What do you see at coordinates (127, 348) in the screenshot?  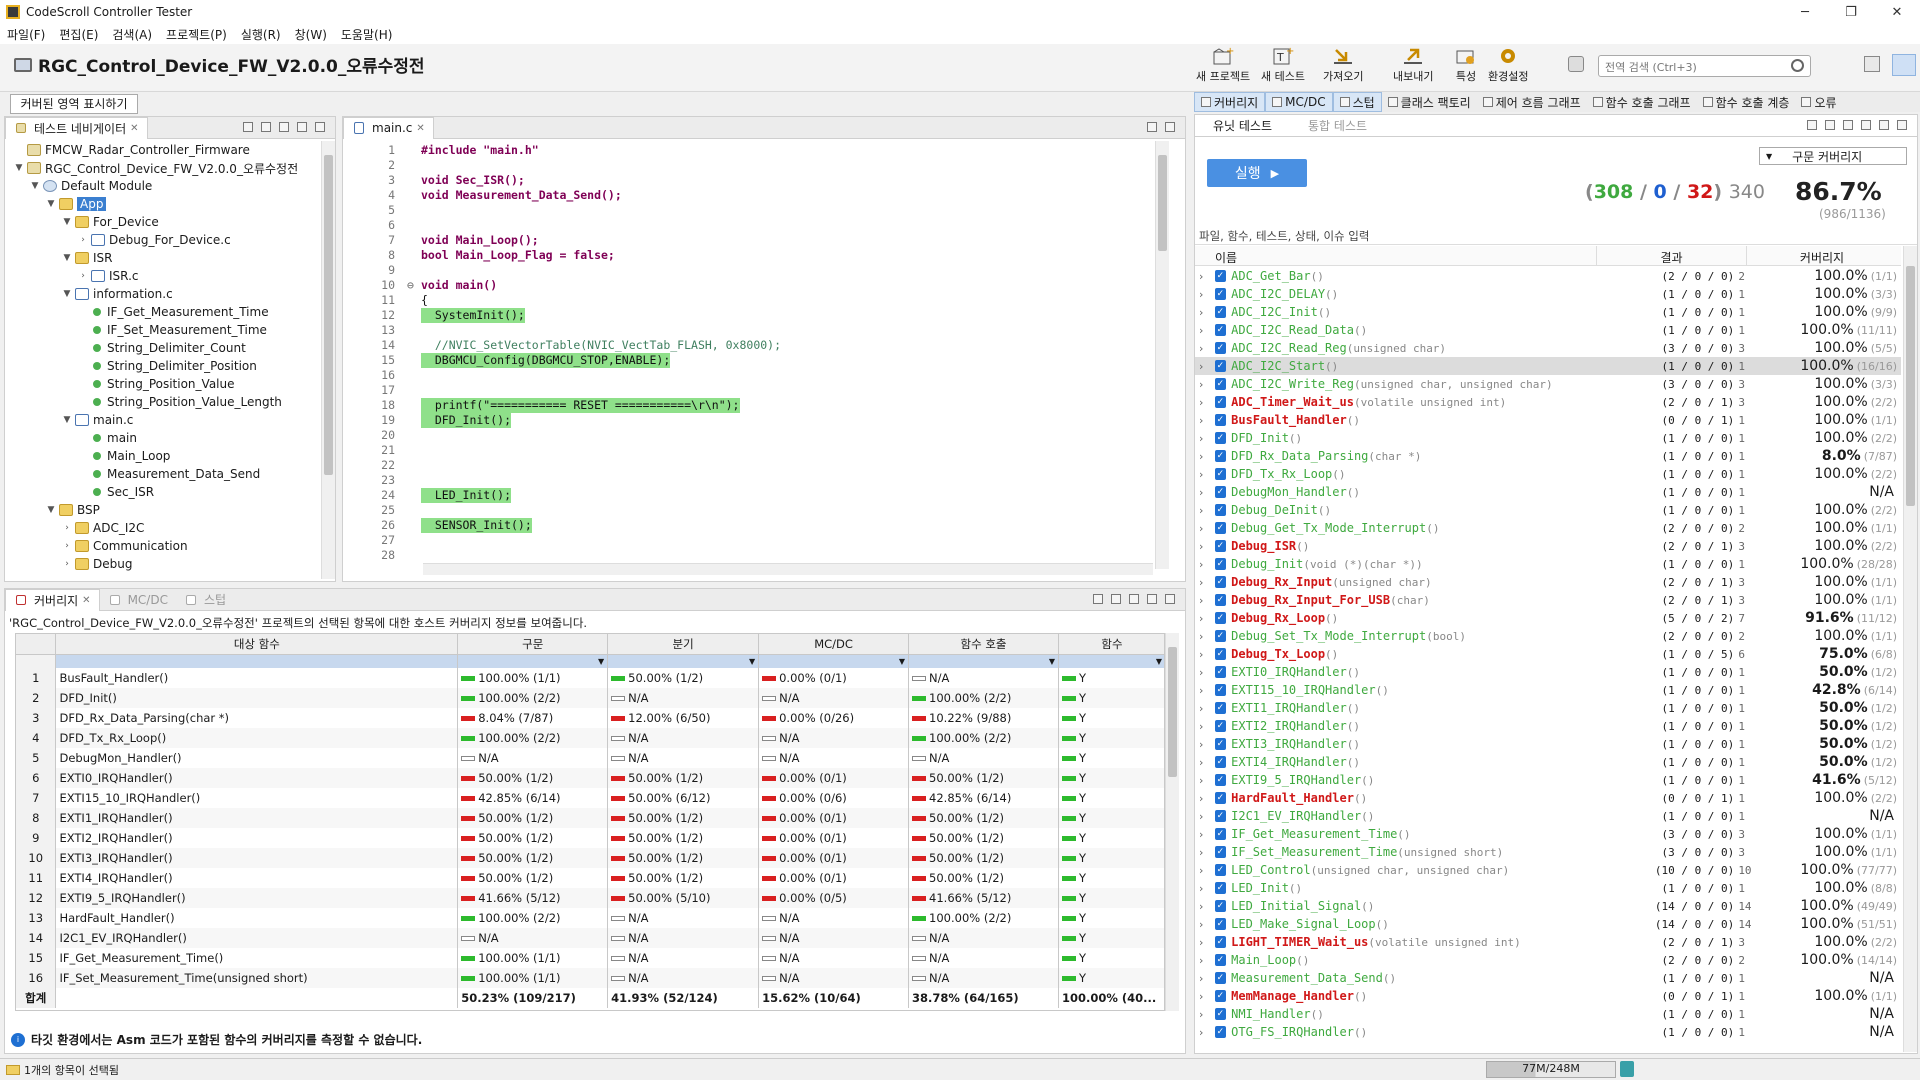 I see `tree-item: String_Delimiter_Count` at bounding box center [127, 348].